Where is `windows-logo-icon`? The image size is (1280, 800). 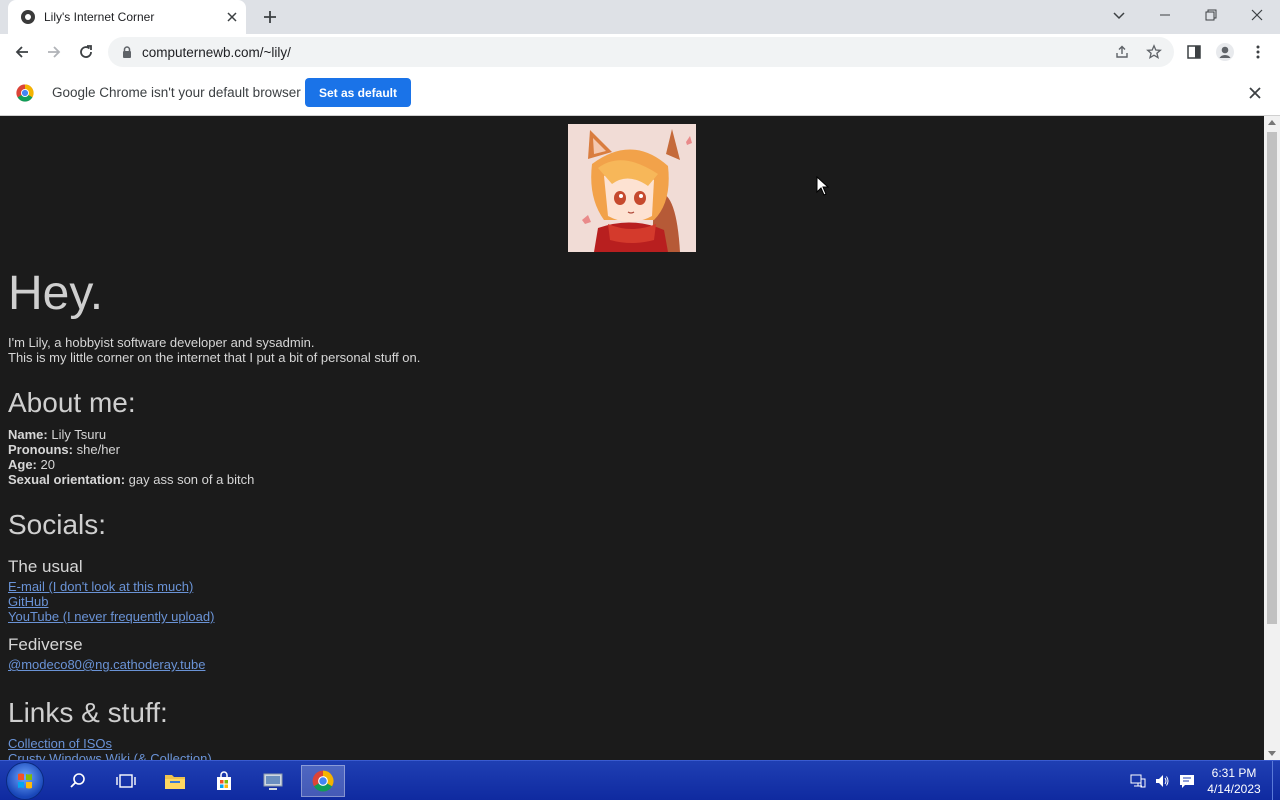 windows-logo-icon is located at coordinates (25, 781).